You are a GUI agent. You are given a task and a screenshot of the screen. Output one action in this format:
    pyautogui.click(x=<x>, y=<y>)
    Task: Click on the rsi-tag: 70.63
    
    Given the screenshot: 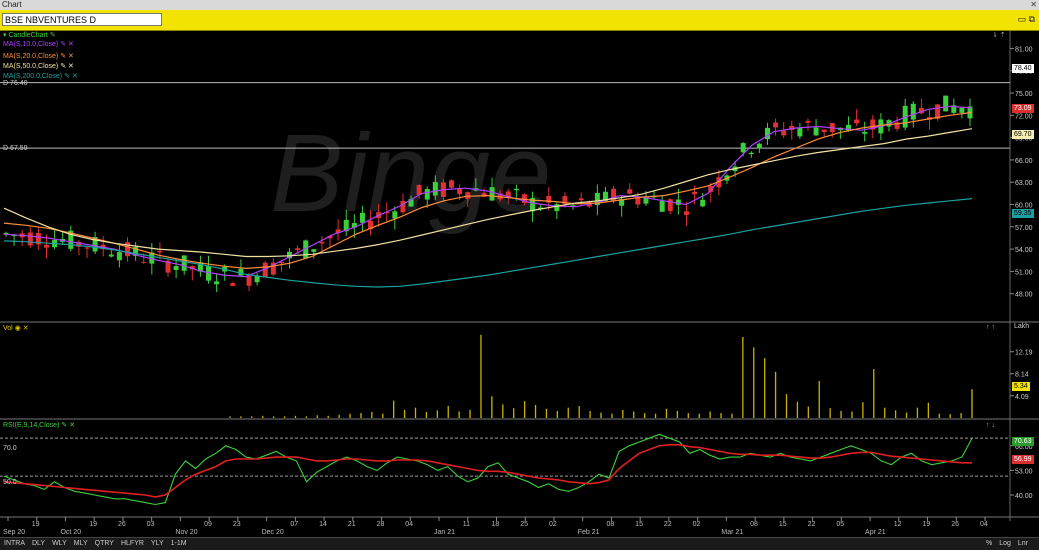 What is the action you would take?
    pyautogui.click(x=1023, y=441)
    